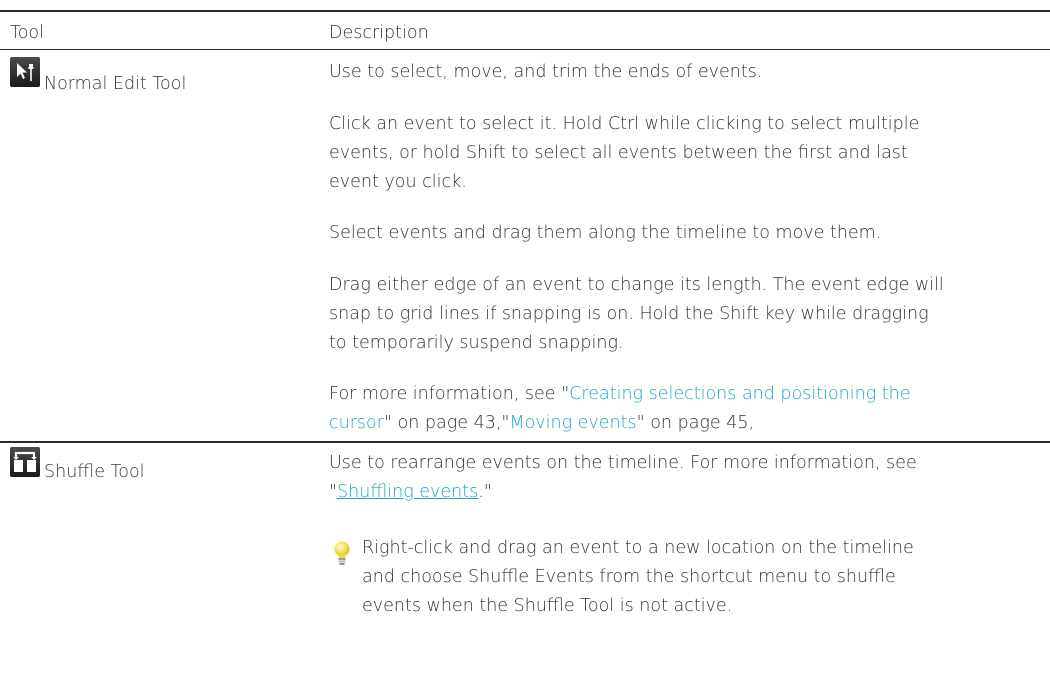 Image resolution: width=1050 pixels, height=696 pixels. What do you see at coordinates (449, 394) in the screenshot?
I see `more-info-prefix: For more information, see "` at bounding box center [449, 394].